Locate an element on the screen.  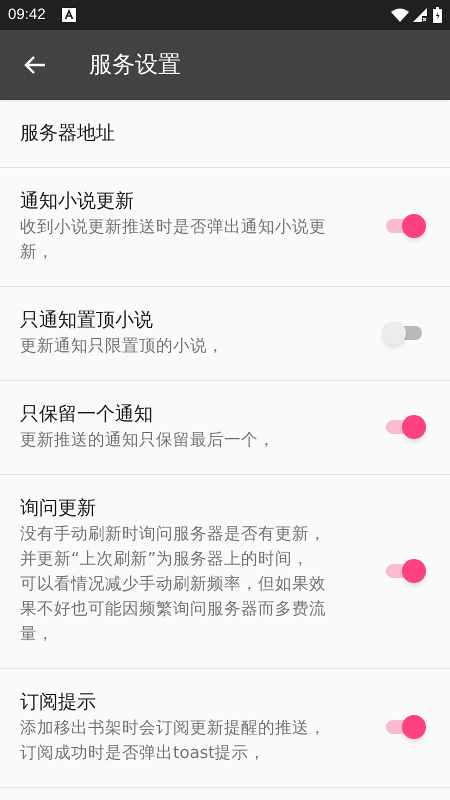
settings-item: 只通知置顶小说 更新通知只限置顶的小说， is located at coordinates (225, 334).